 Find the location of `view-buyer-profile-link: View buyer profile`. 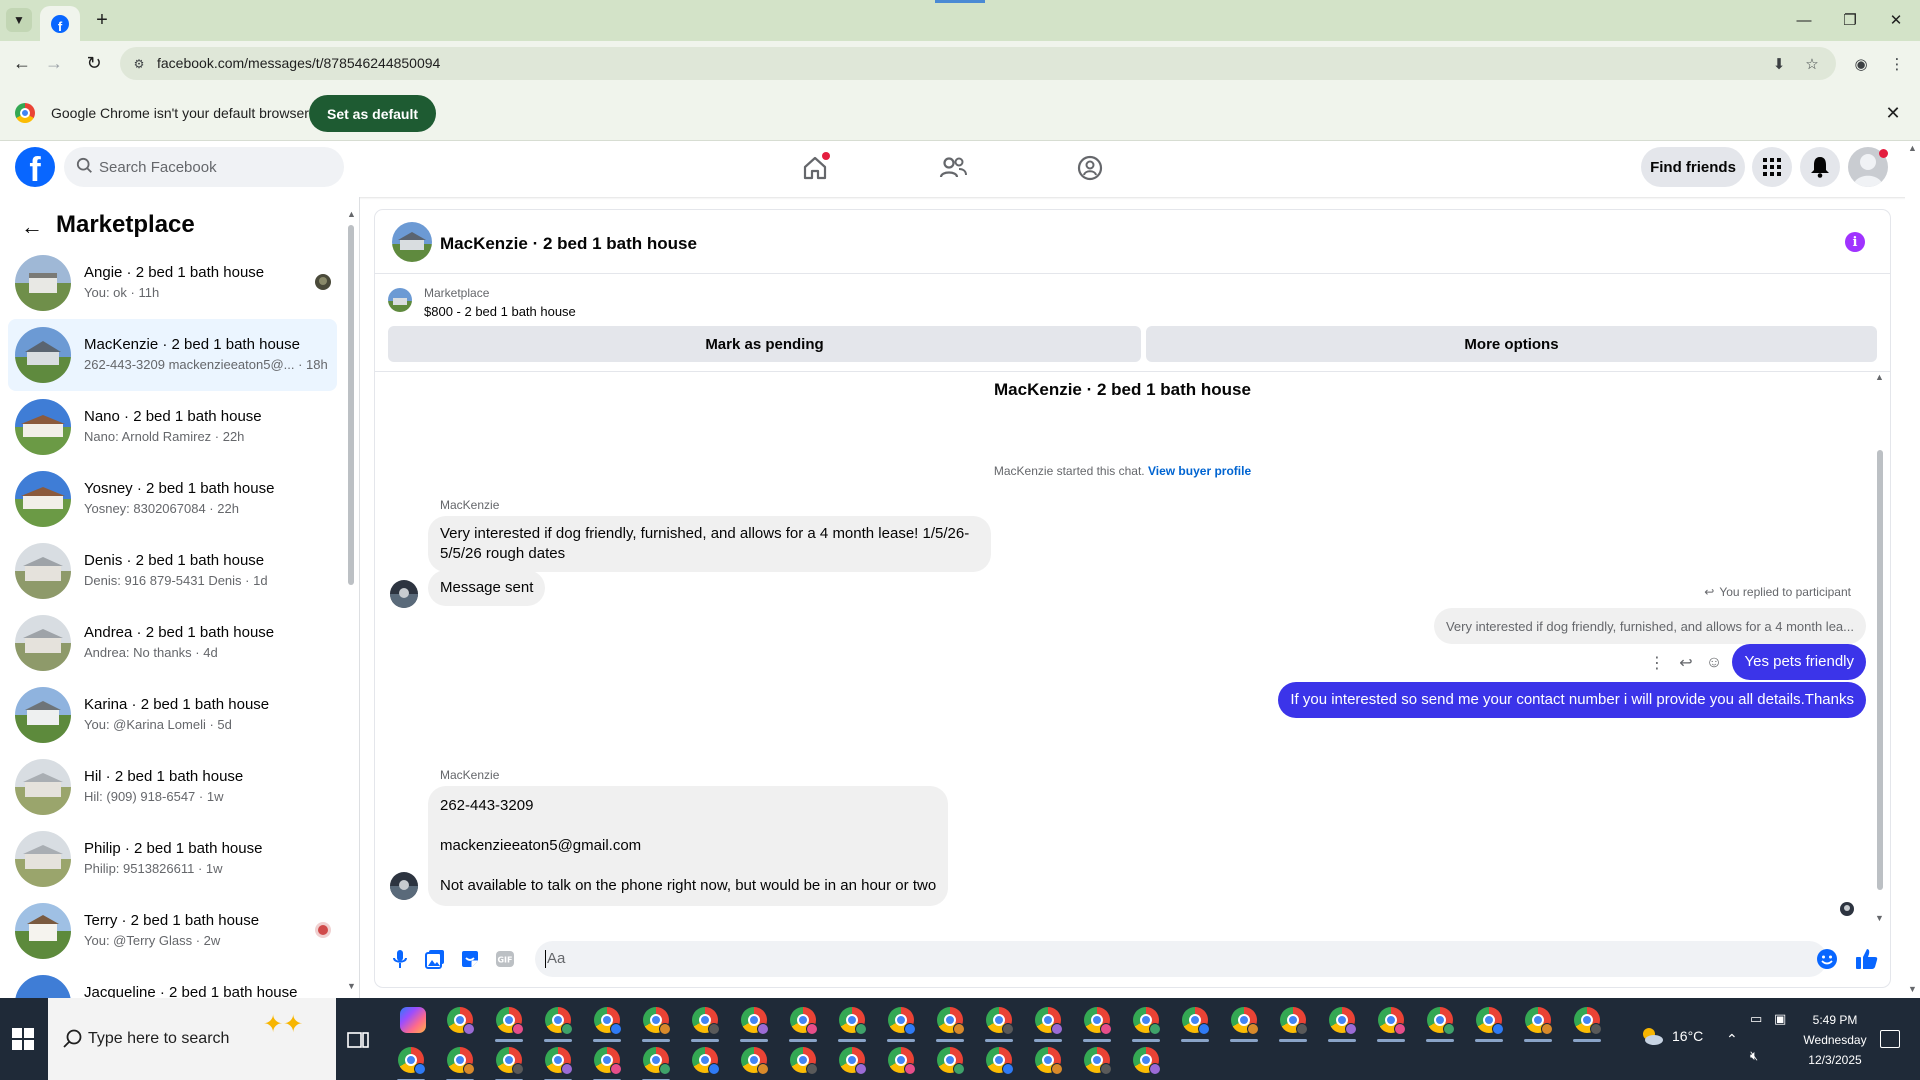

view-buyer-profile-link: View buyer profile is located at coordinates (1199, 471).